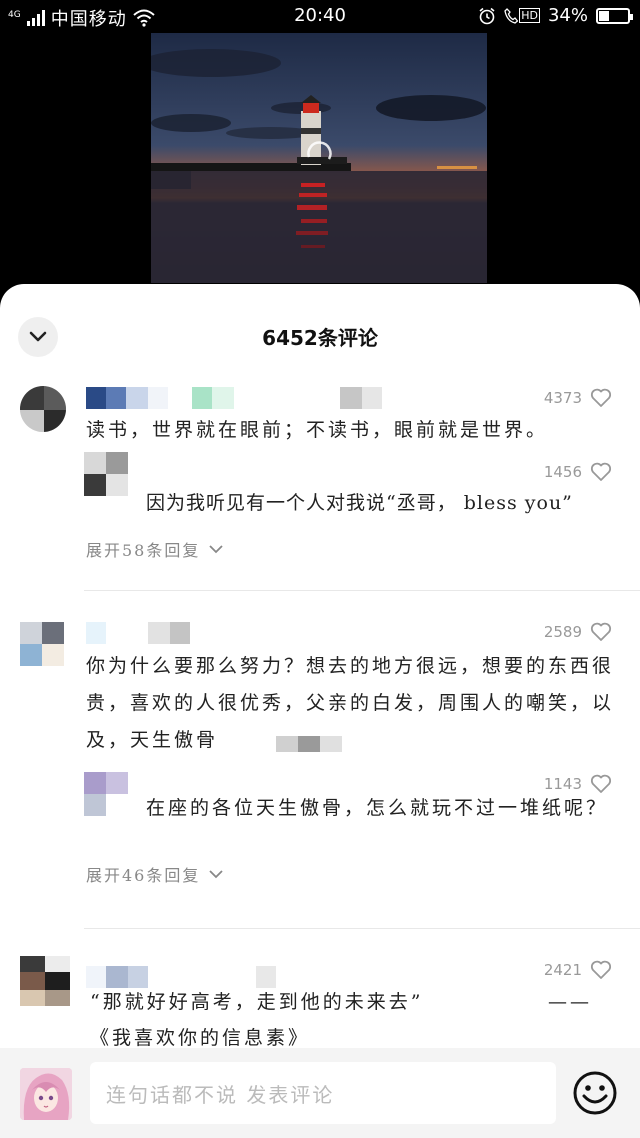 The width and height of the screenshot is (640, 1138). I want to click on comment-text: 读书，世界就在眼前；不读书，眼前就是世界。, so click(317, 430).